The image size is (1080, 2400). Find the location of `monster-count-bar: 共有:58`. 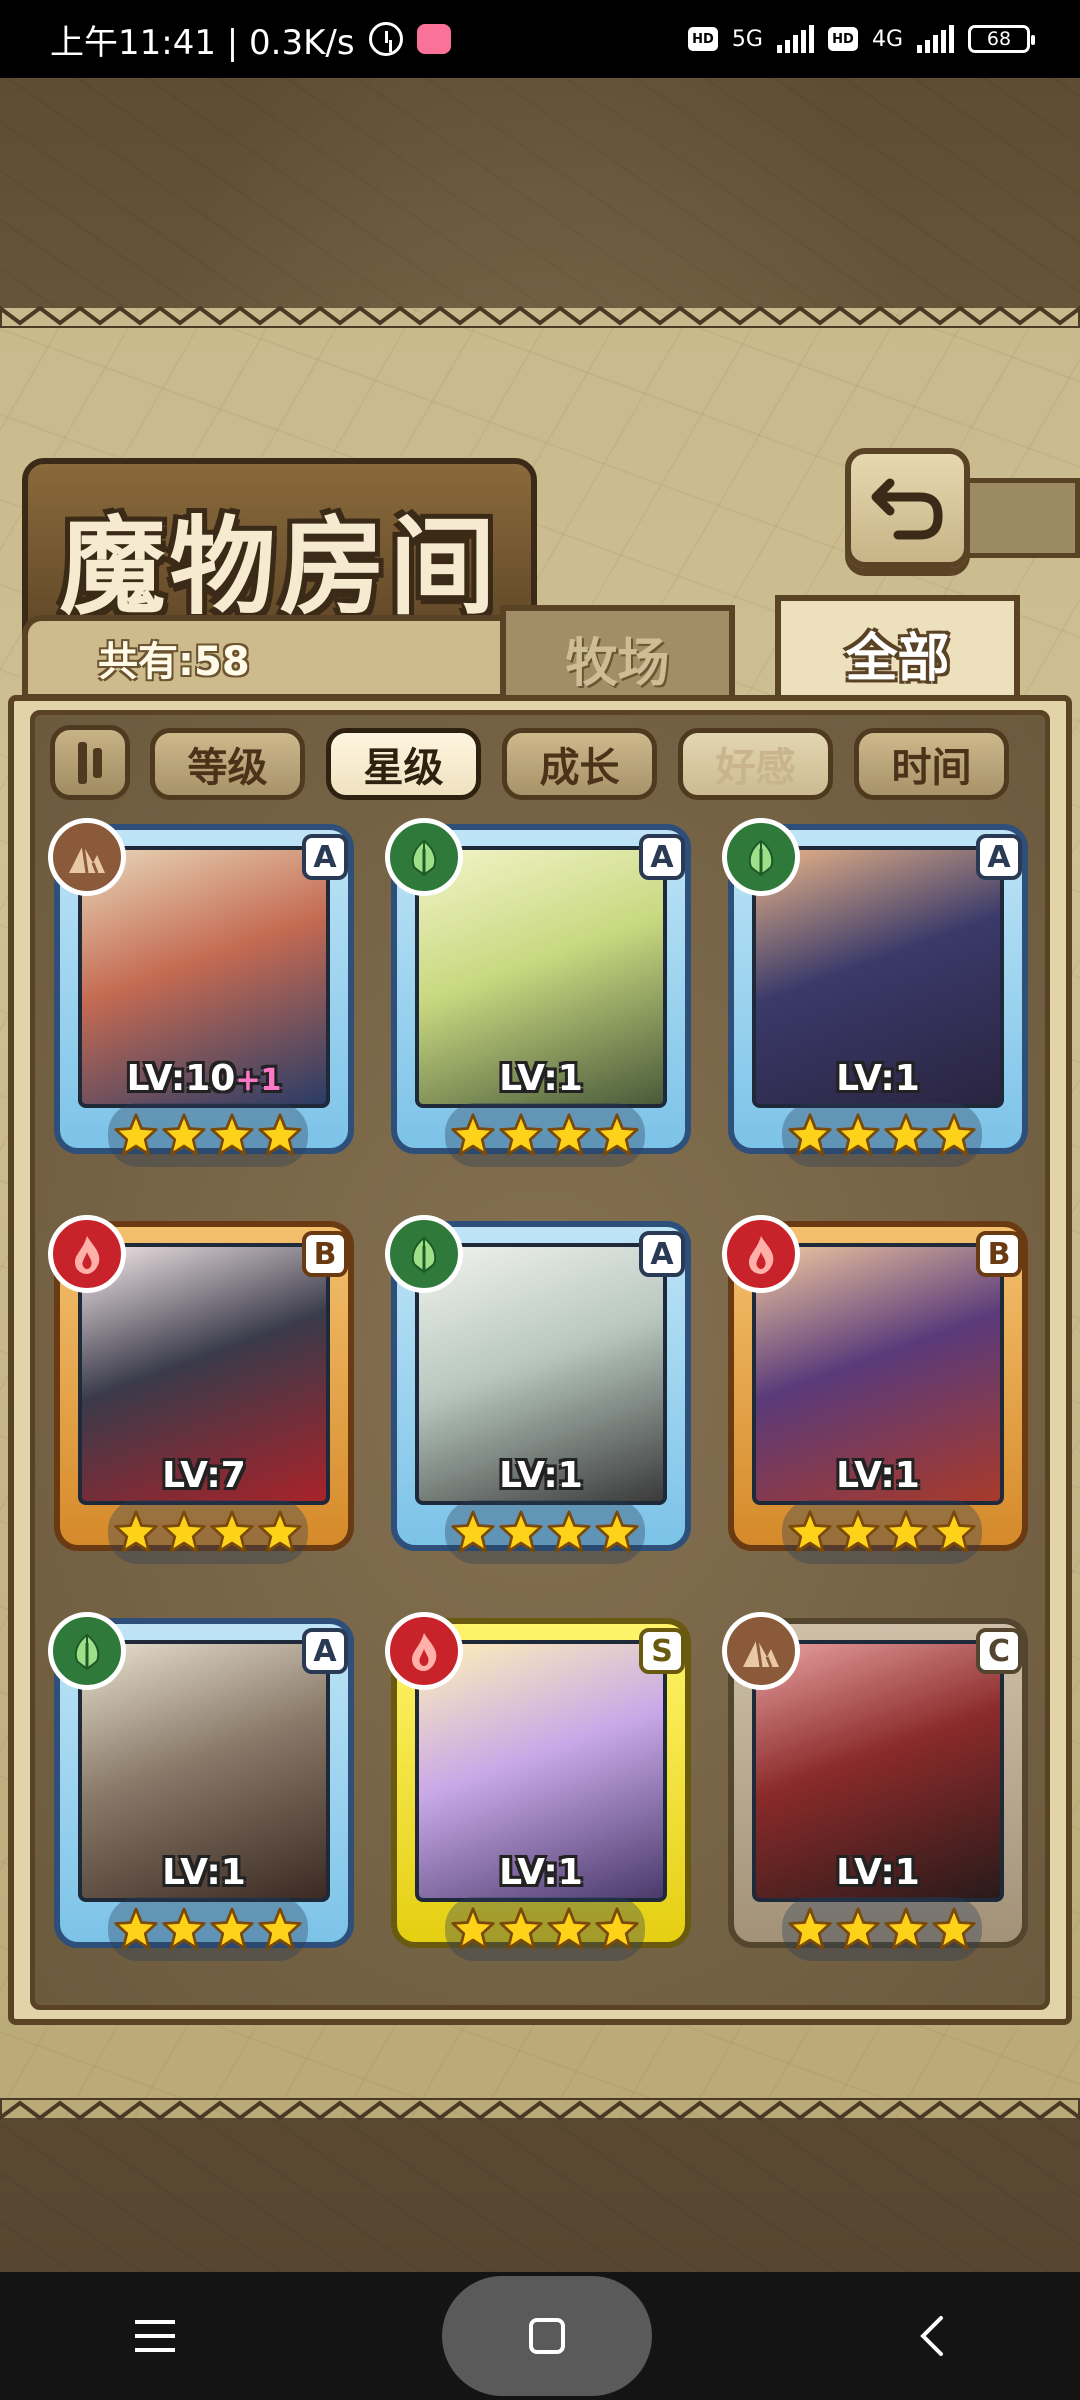

monster-count-bar: 共有:58 is located at coordinates (267, 657).